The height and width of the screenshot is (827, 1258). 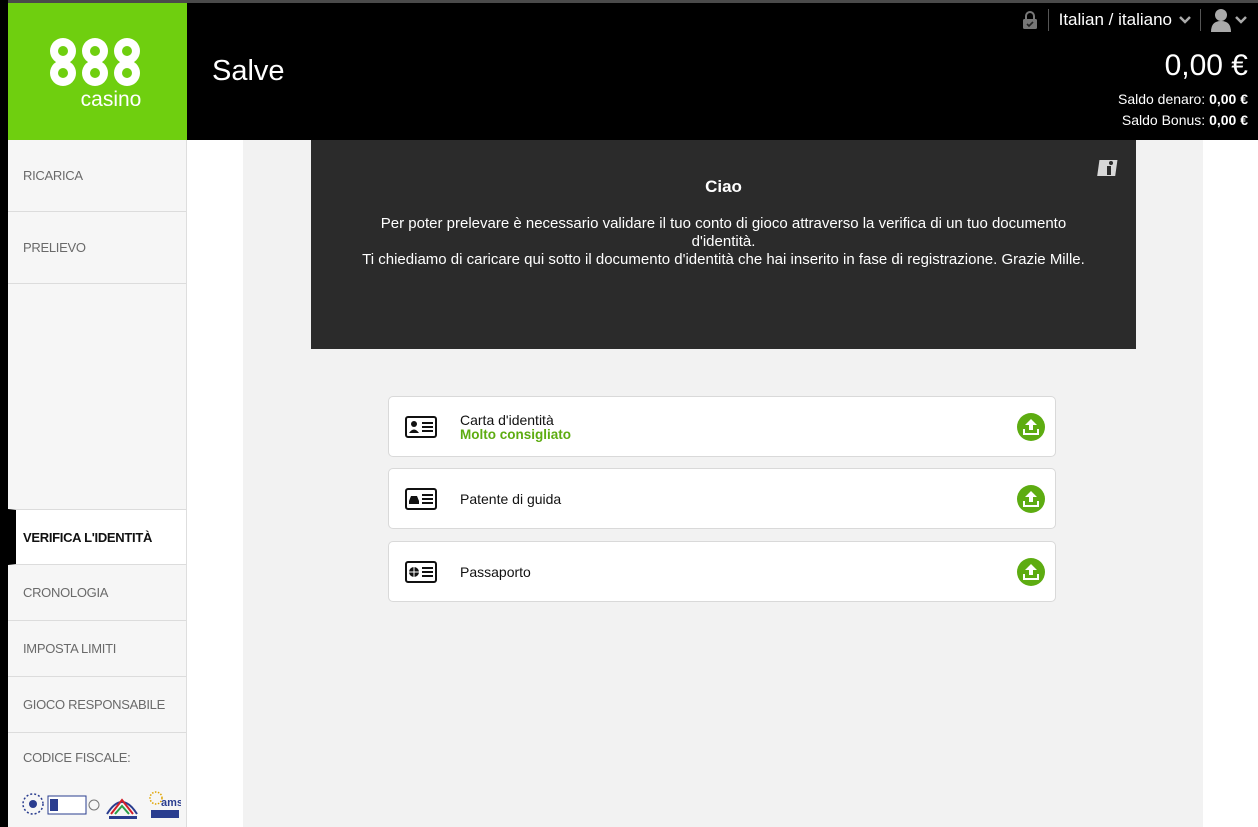 I want to click on id-card-icon, so click(x=421, y=427).